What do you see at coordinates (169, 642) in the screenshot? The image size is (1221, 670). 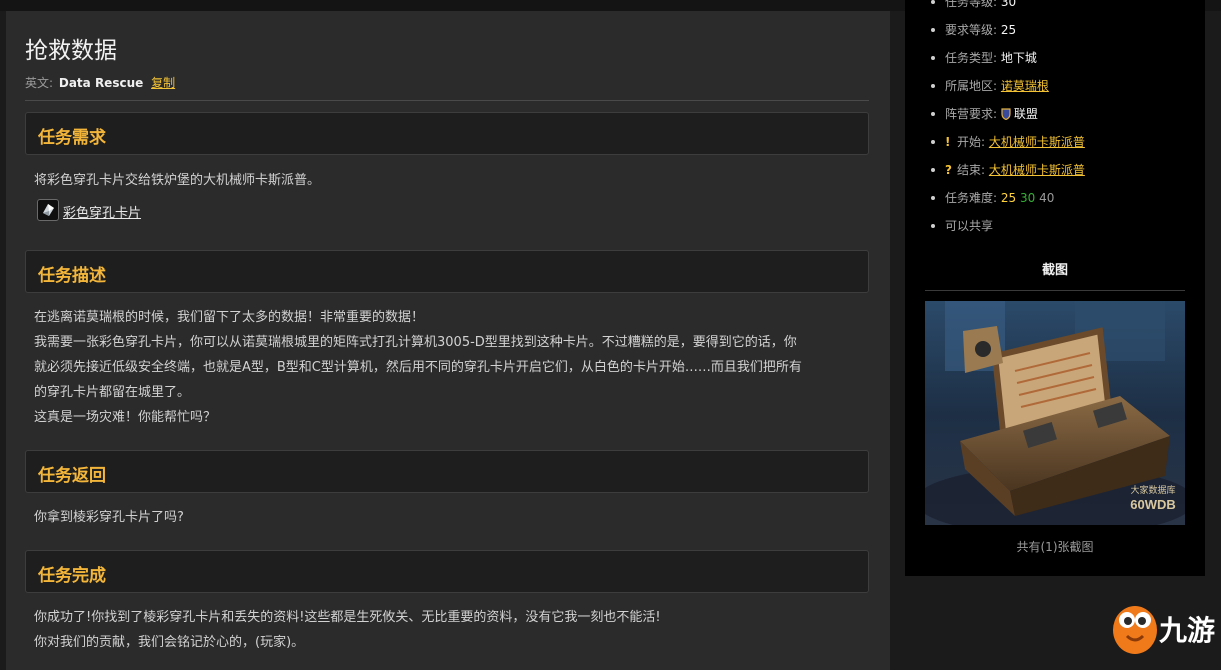 I see `completion-line: 你对我们的贡献，我们会铭记於心的，(玩家)。` at bounding box center [169, 642].